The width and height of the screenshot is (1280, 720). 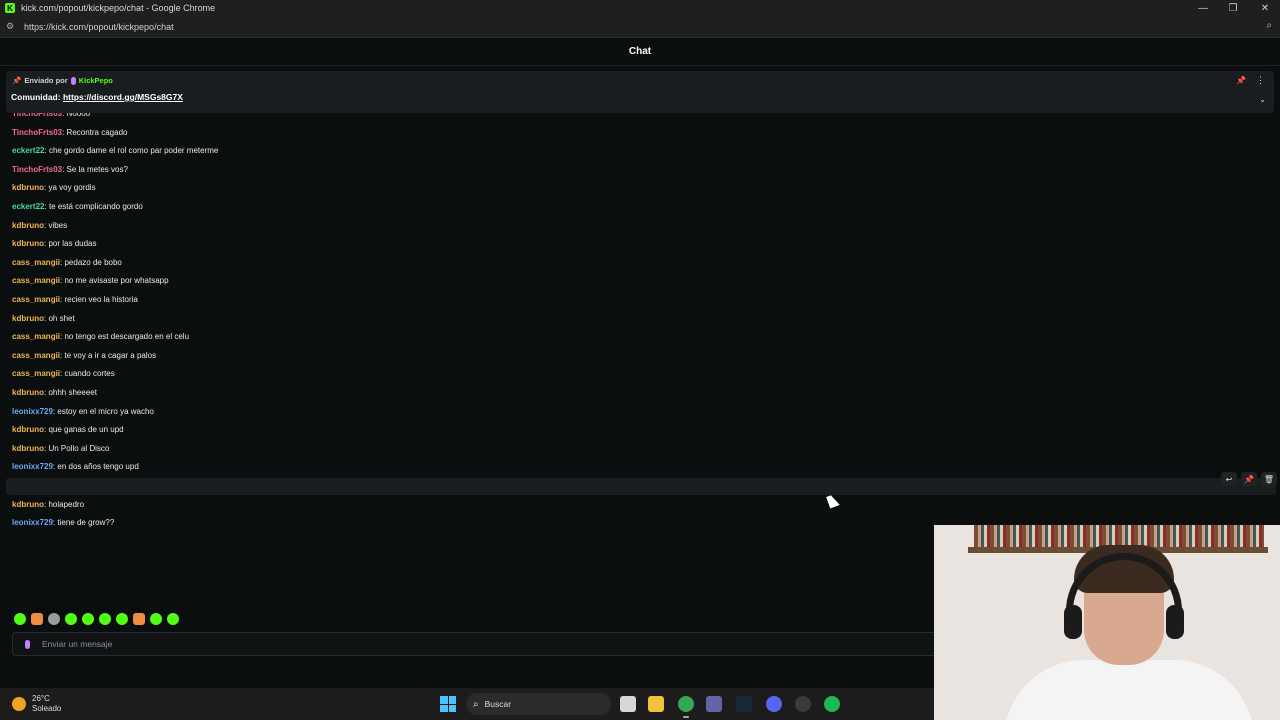 What do you see at coordinates (442, 644) in the screenshot?
I see `message-input` at bounding box center [442, 644].